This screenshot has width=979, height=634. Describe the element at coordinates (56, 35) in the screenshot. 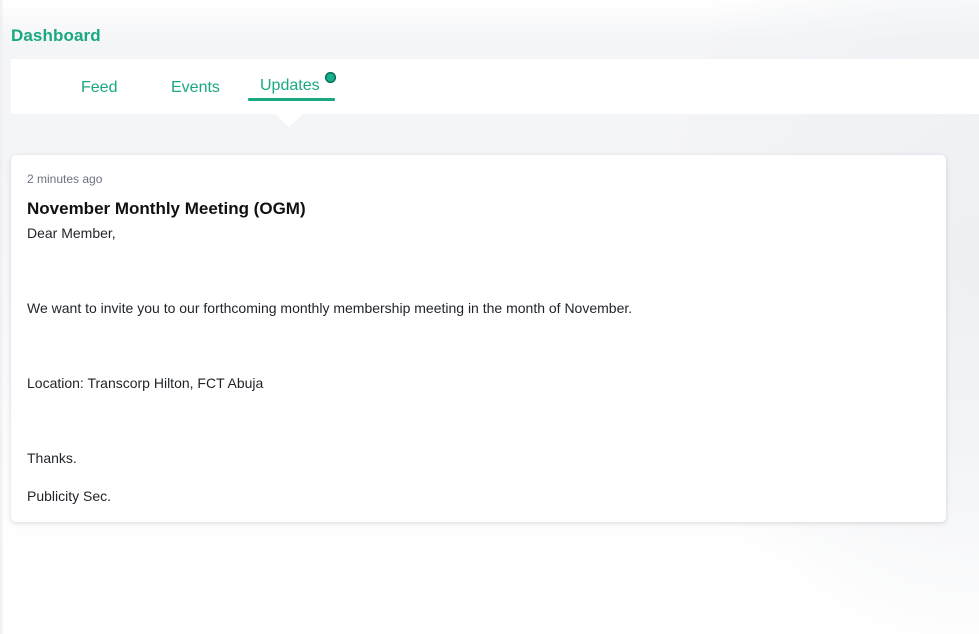

I see `page-title: Dashboard` at that location.